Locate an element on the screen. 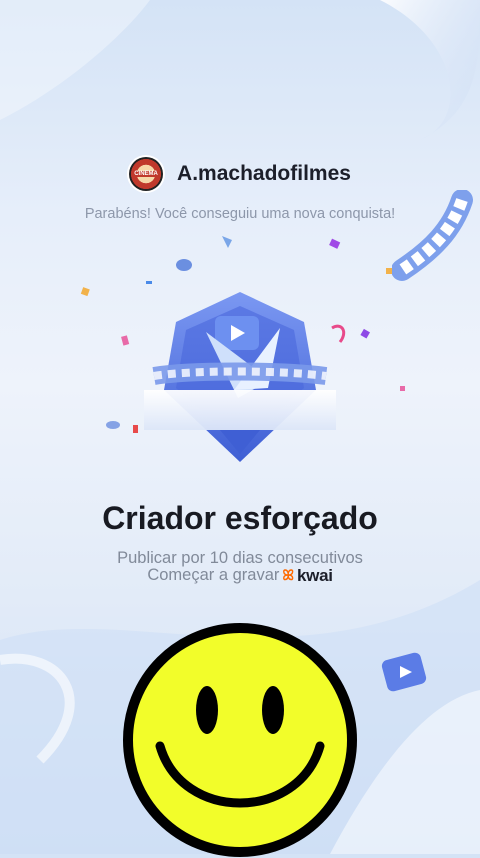  username: A.machadofilmes is located at coordinates (264, 174).